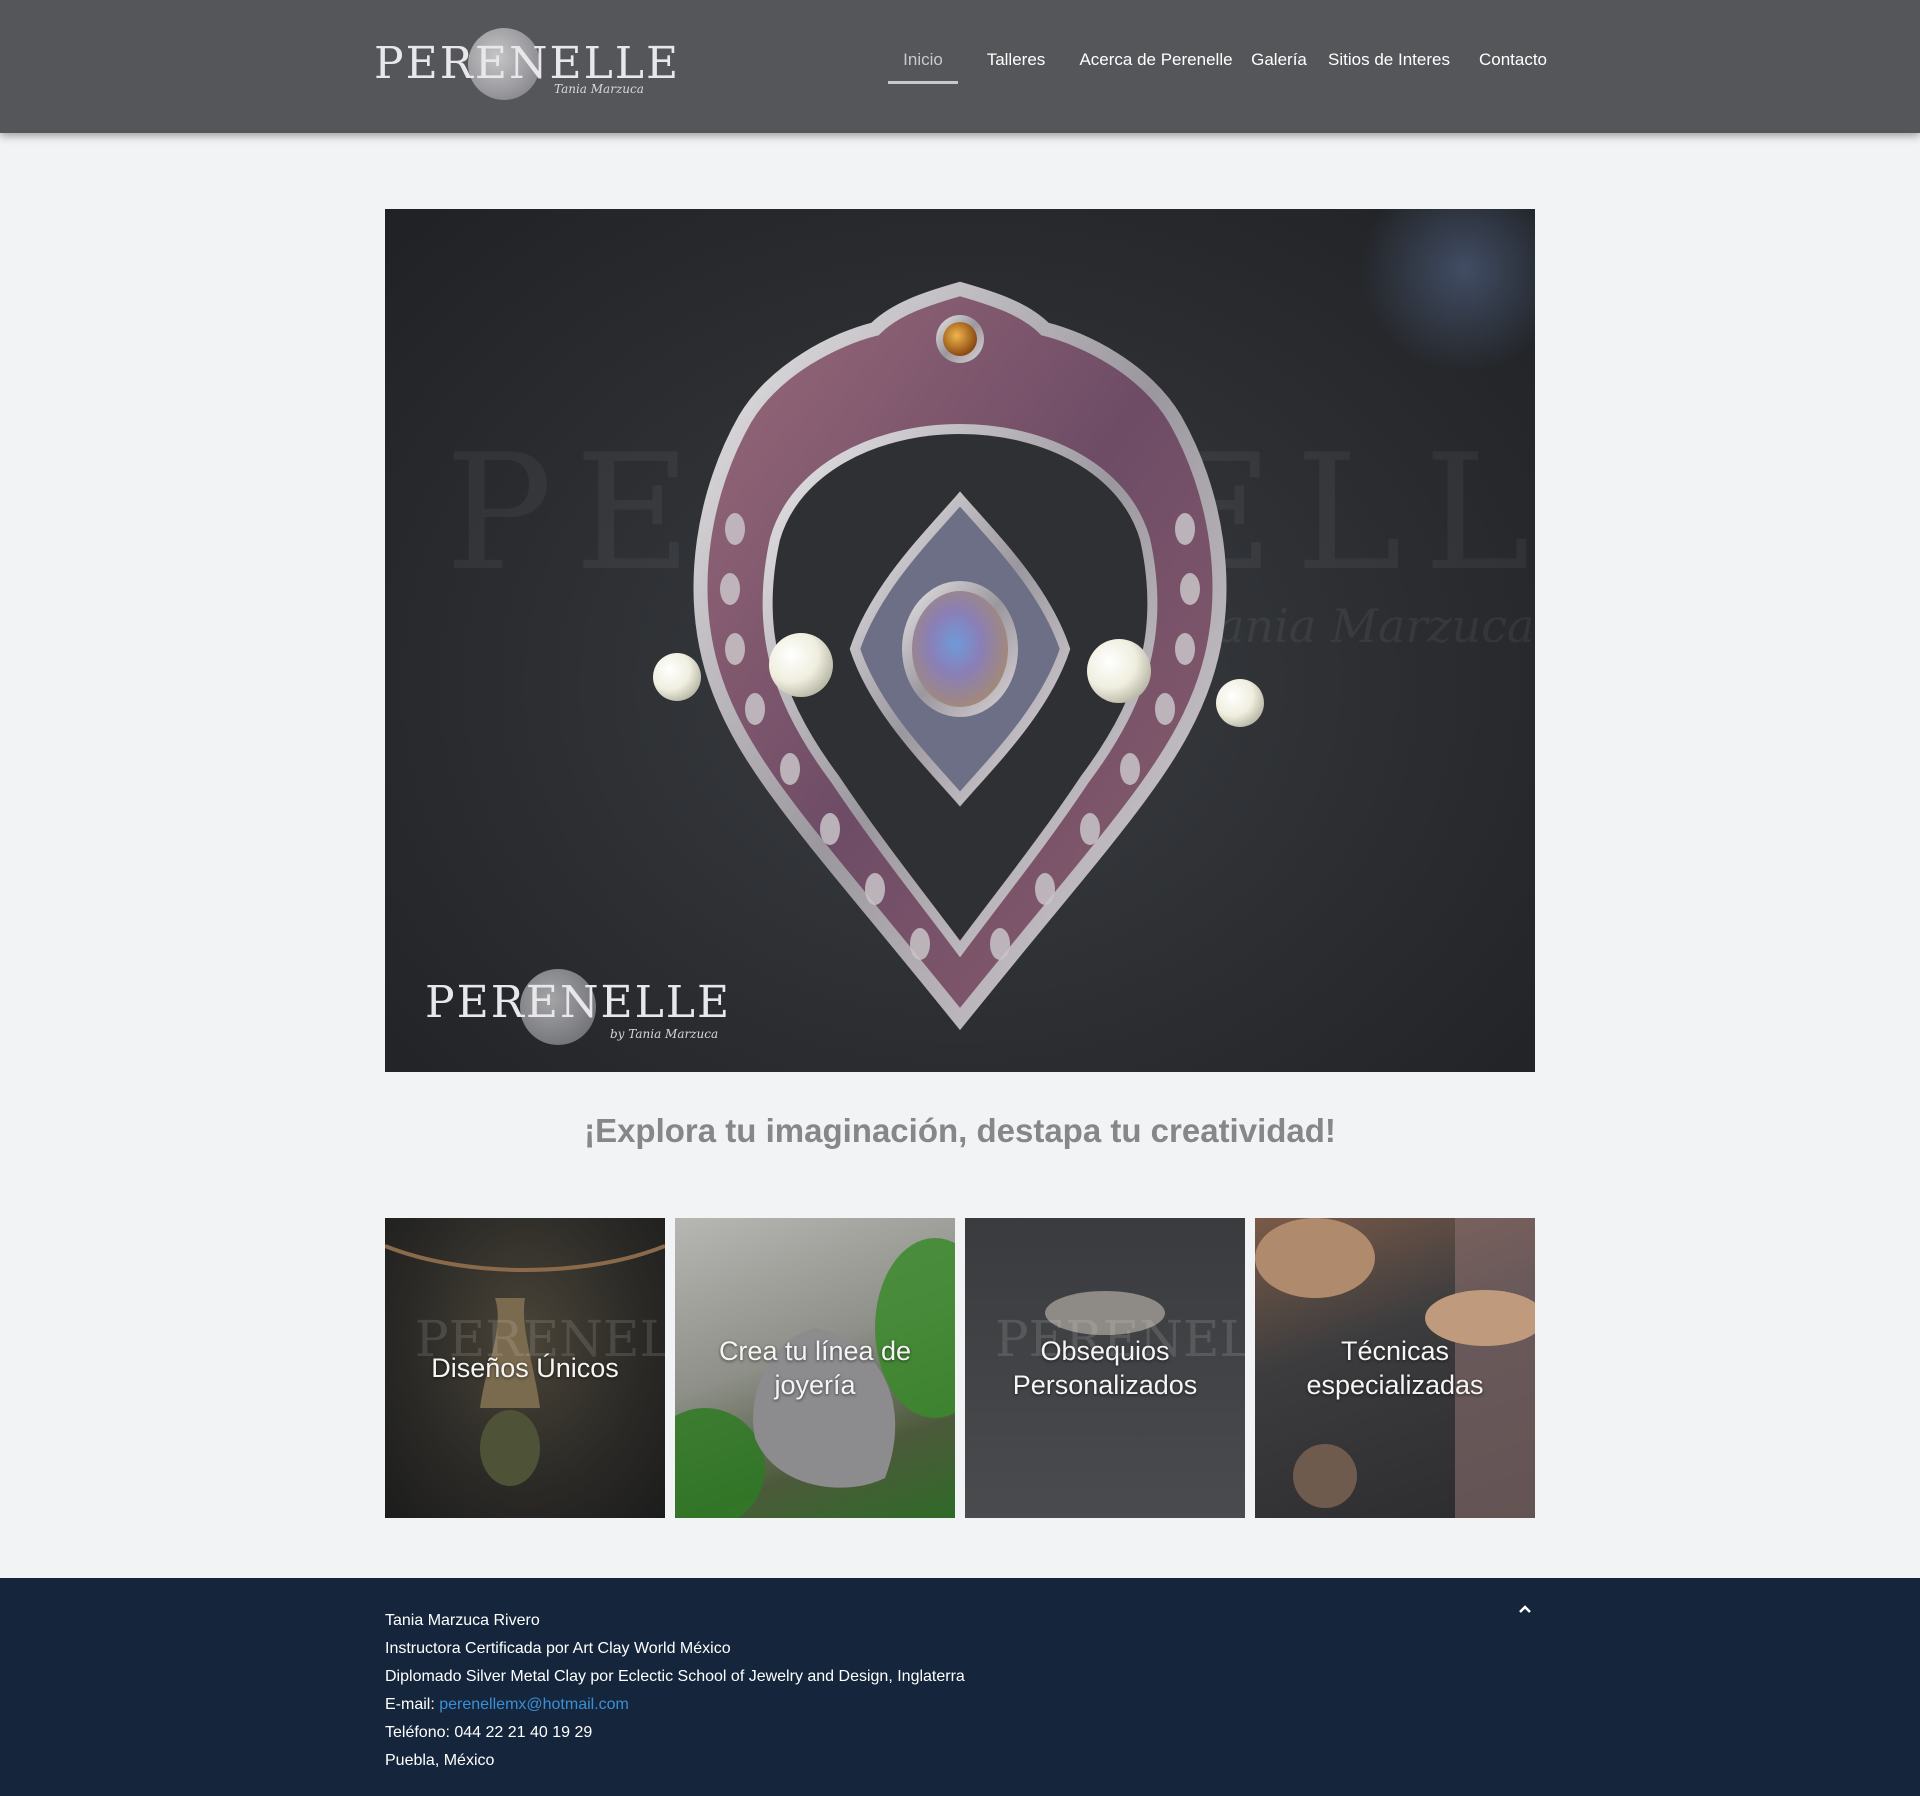 The width and height of the screenshot is (1920, 1796). I want to click on hero-logo: PERENELLE by Tania Marzuca, so click(578, 1009).